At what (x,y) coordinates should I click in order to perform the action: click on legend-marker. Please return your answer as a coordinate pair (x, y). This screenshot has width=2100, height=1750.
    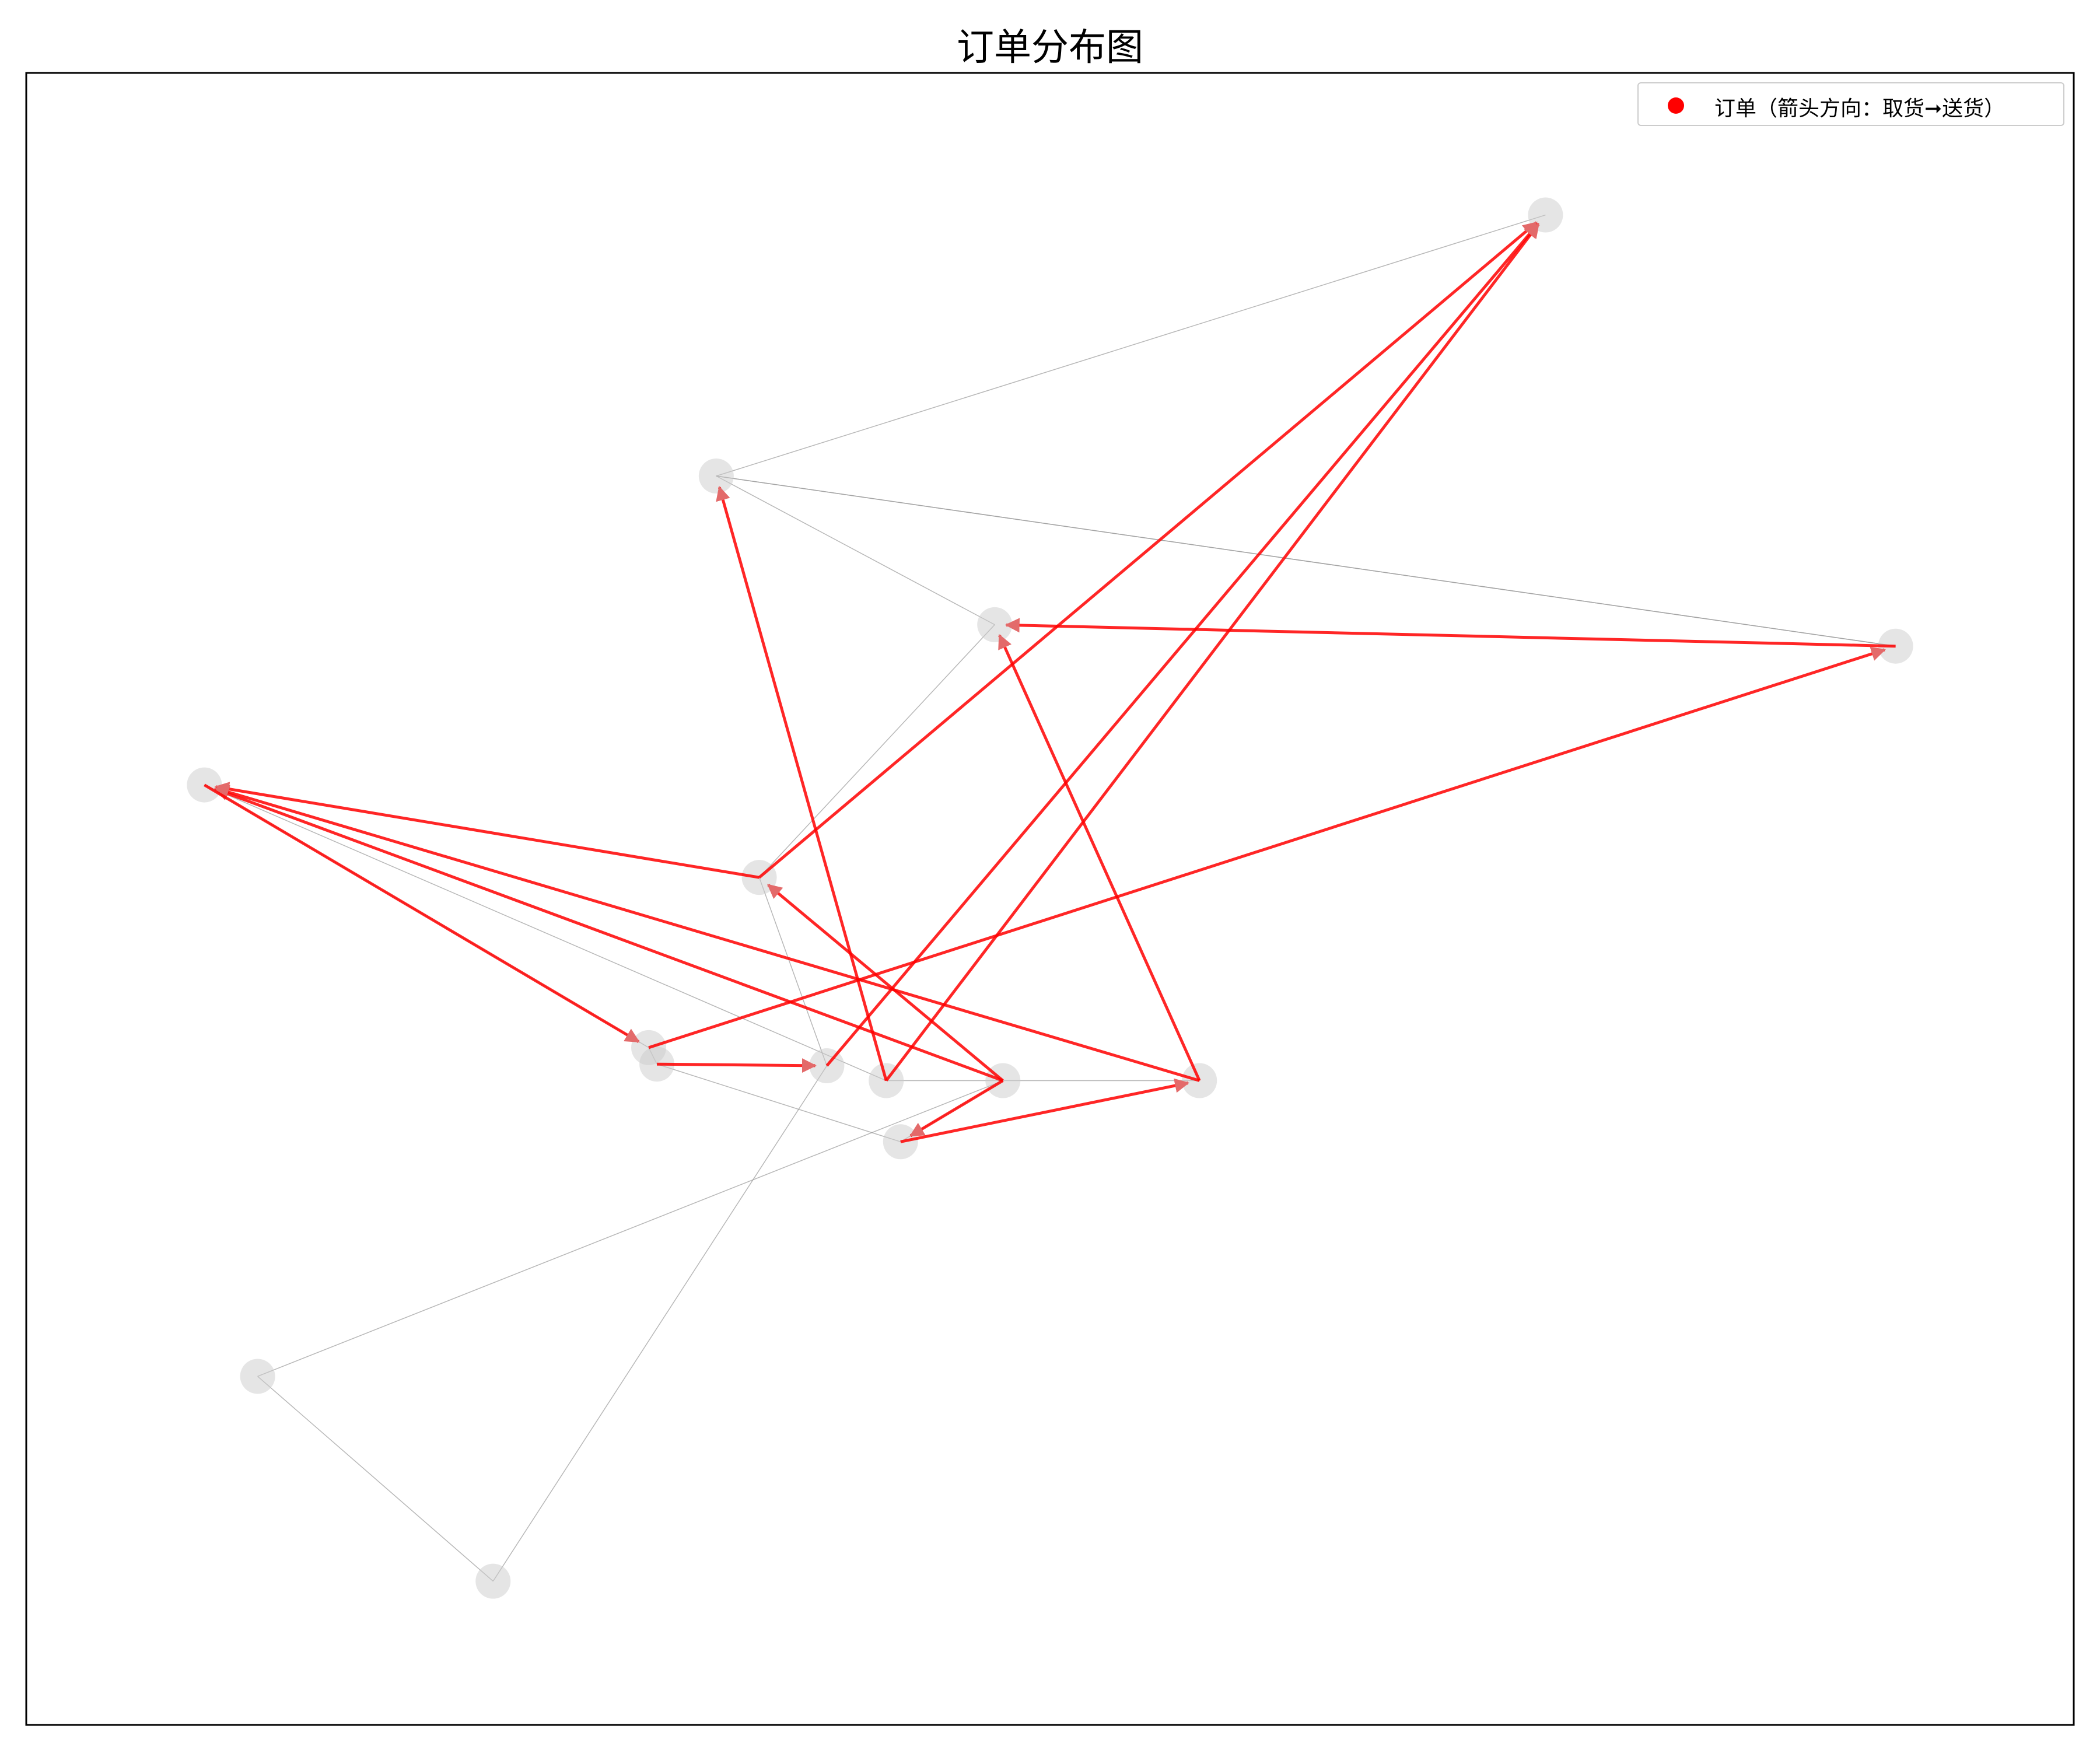
    Looking at the image, I should click on (1676, 106).